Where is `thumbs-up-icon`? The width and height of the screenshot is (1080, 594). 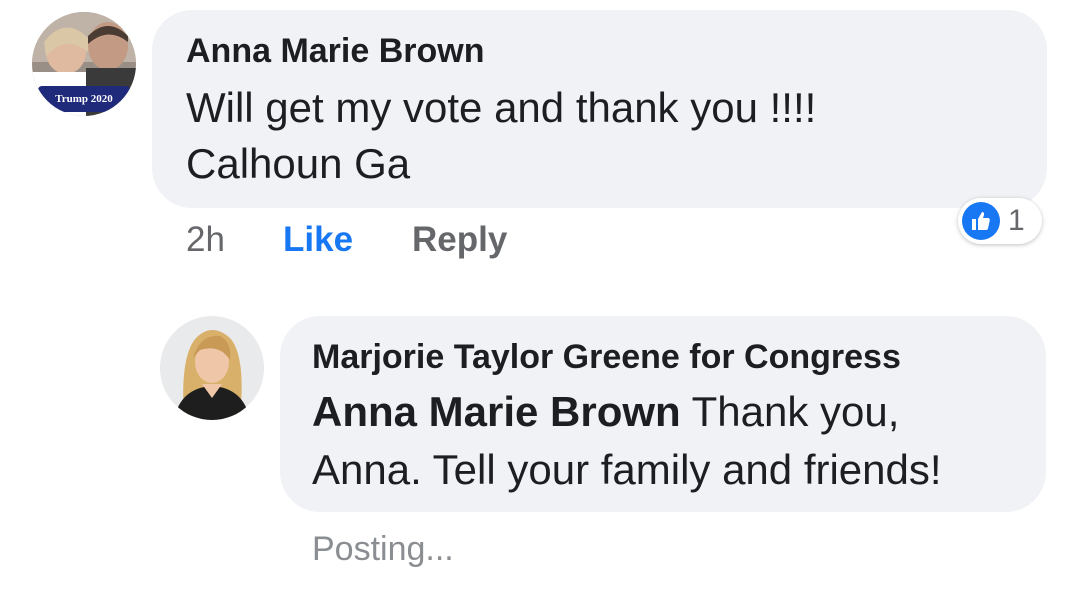
thumbs-up-icon is located at coordinates (981, 221).